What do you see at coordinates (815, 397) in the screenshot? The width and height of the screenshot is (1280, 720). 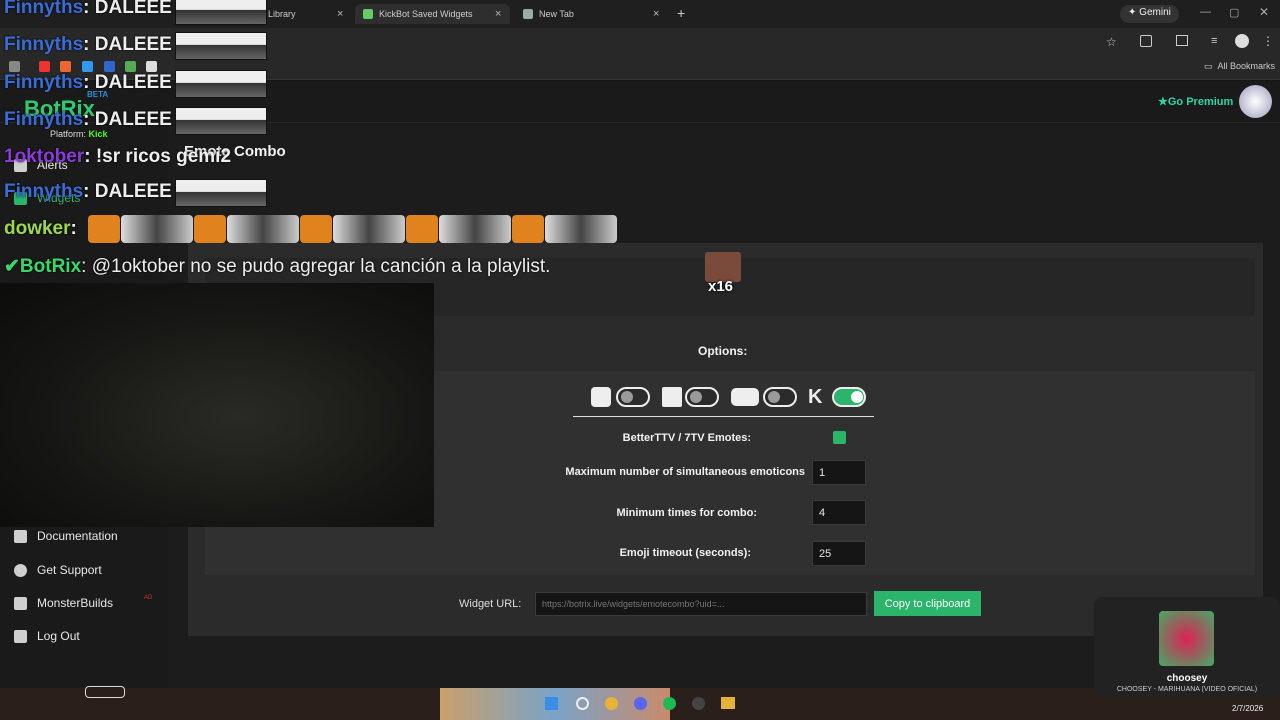 I see `kick-icon: K` at bounding box center [815, 397].